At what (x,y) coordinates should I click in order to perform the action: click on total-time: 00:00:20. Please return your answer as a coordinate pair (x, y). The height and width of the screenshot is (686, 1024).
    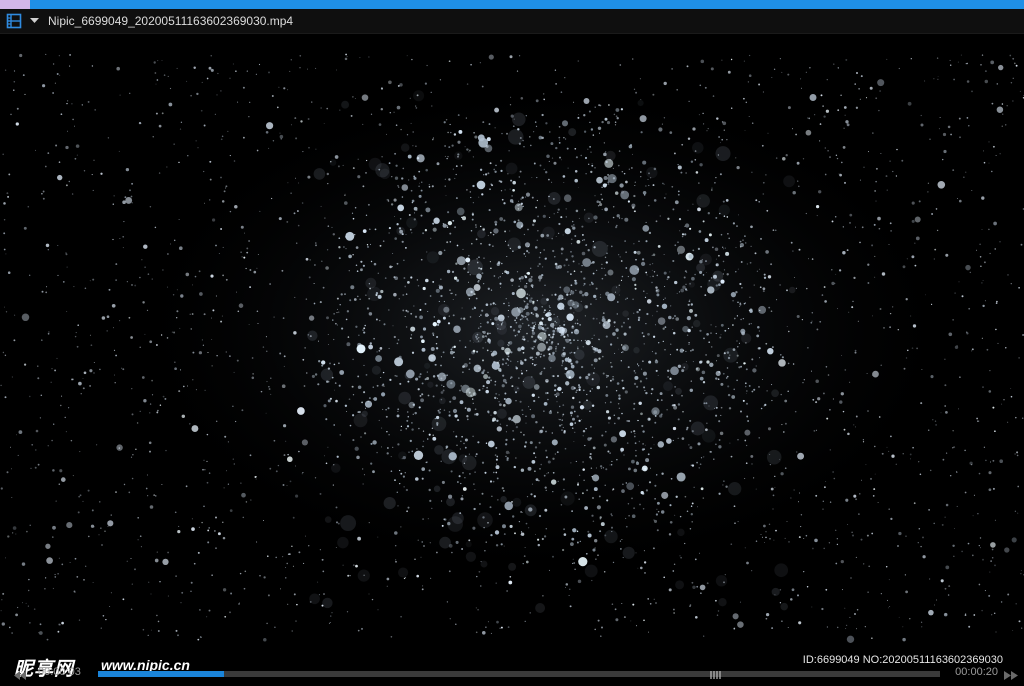
    Looking at the image, I should click on (976, 672).